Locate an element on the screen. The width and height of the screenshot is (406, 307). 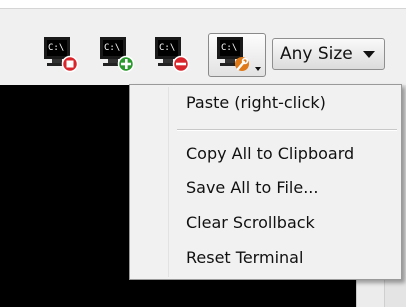
window-frame-top is located at coordinates (203, 4).